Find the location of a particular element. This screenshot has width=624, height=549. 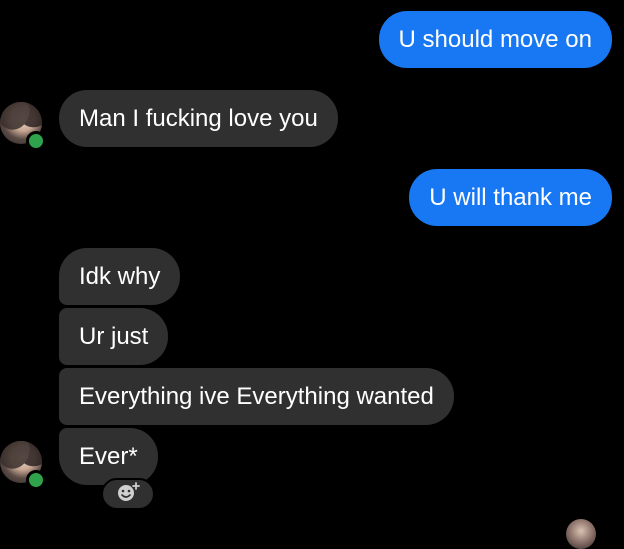

add-reaction-button is located at coordinates (128, 494).